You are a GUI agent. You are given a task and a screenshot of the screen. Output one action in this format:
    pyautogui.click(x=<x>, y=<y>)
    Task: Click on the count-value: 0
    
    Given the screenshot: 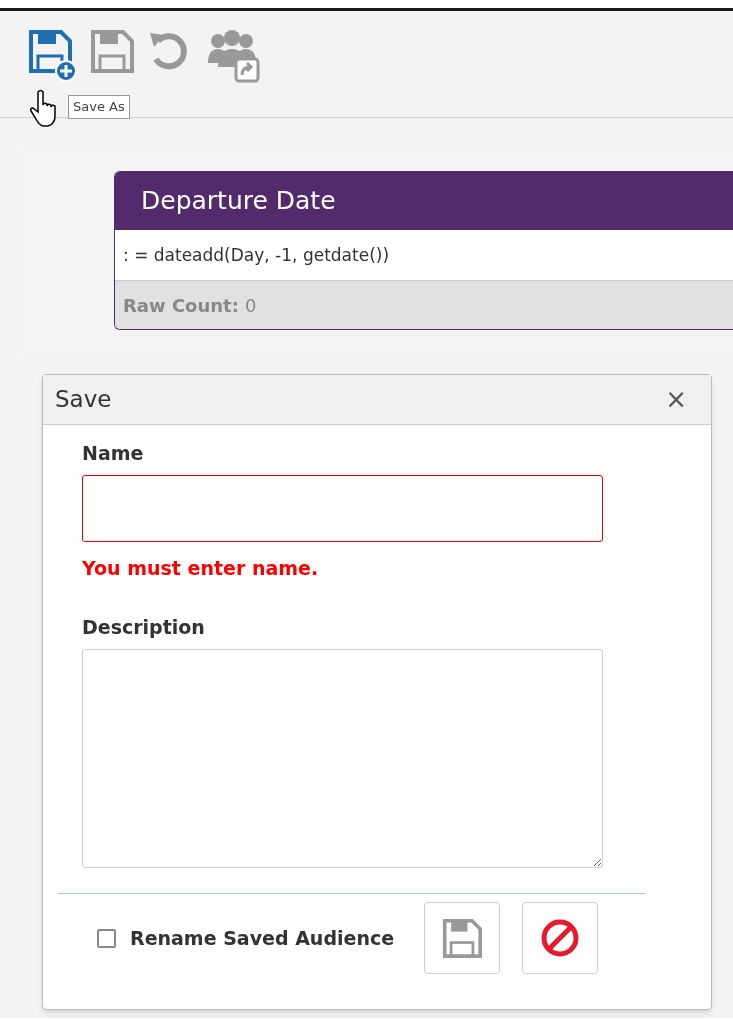 What is the action you would take?
    pyautogui.click(x=250, y=305)
    